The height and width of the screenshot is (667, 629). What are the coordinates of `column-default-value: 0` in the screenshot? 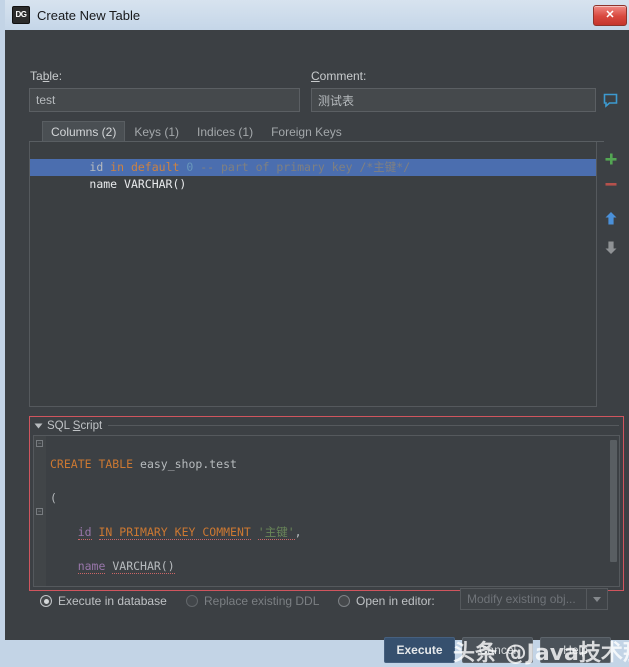 It's located at (193, 167).